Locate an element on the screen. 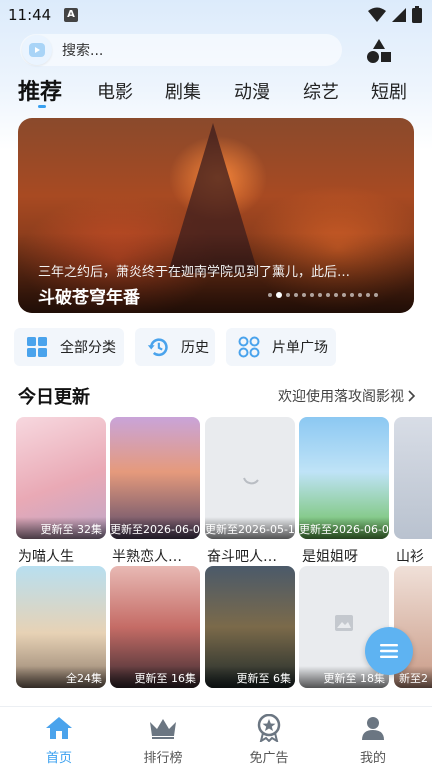  status-bar: 11:44 A is located at coordinates (216, 16).